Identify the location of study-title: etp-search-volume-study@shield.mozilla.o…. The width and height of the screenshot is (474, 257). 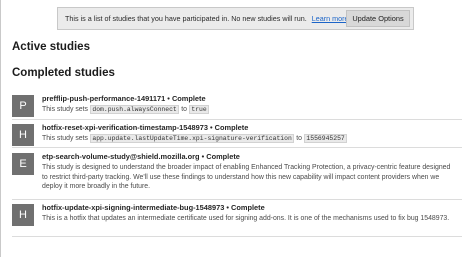
(141, 156).